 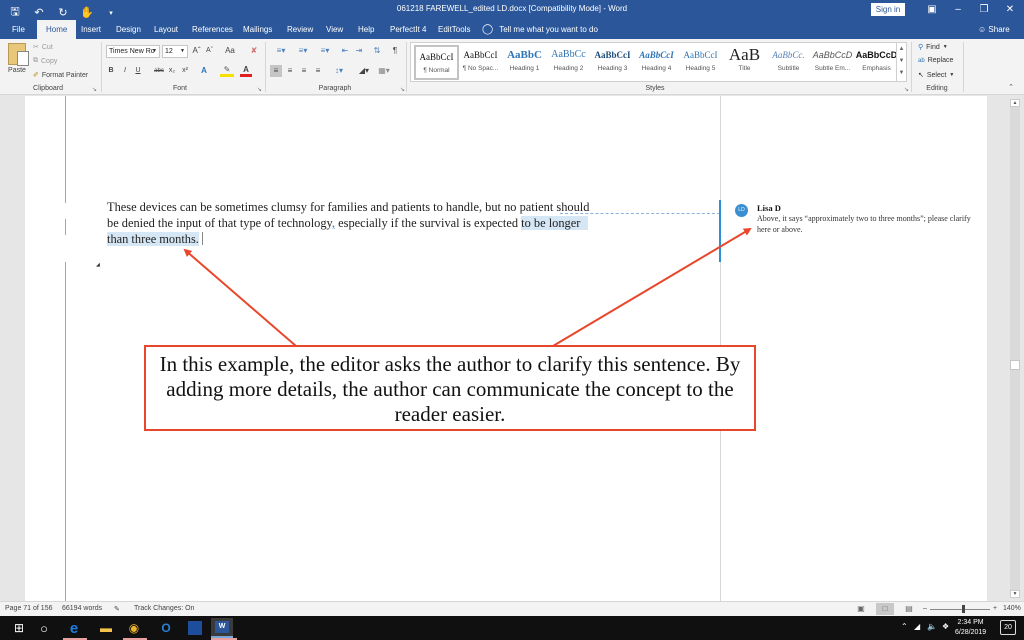 What do you see at coordinates (1012, 608) in the screenshot?
I see `zoom-level: 140%` at bounding box center [1012, 608].